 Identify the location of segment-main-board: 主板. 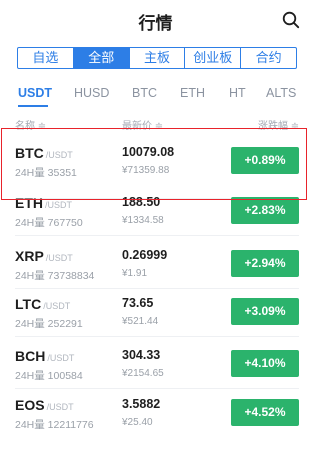
(156, 58).